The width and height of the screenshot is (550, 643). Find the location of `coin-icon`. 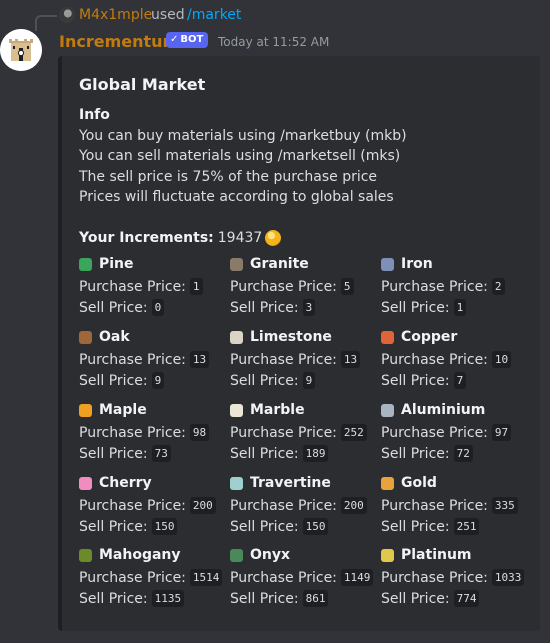

coin-icon is located at coordinates (273, 238).